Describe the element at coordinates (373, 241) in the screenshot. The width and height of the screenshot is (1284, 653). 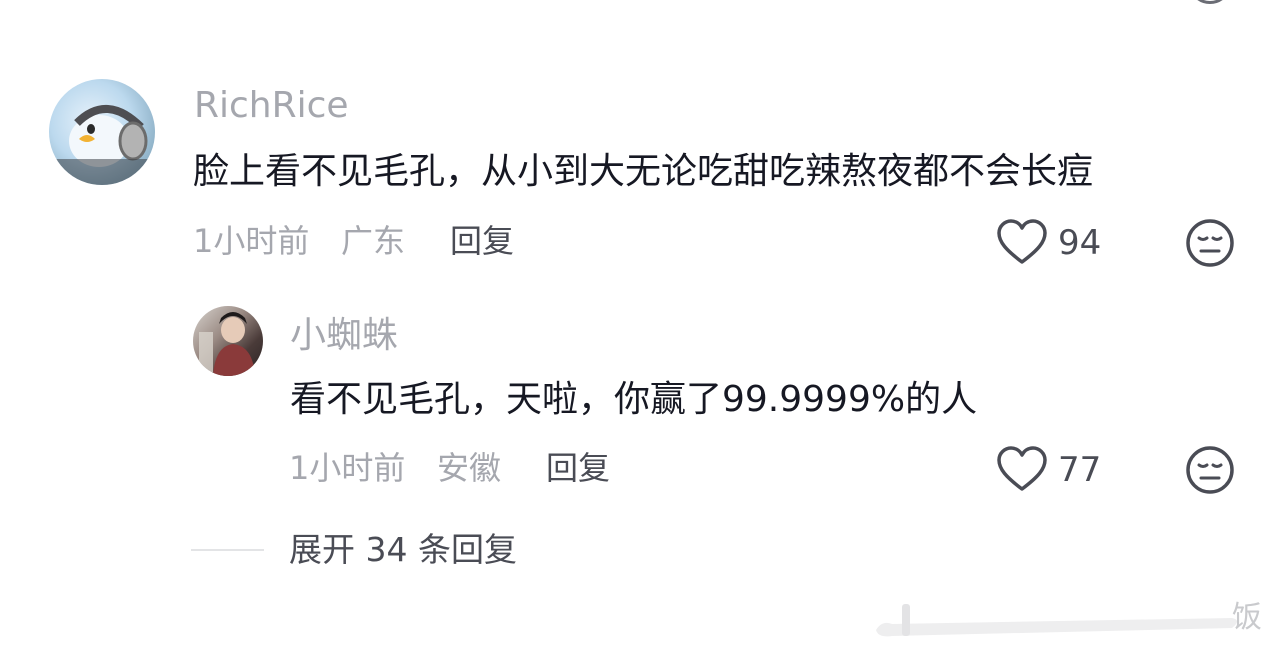
I see `comment-location: 广东` at that location.